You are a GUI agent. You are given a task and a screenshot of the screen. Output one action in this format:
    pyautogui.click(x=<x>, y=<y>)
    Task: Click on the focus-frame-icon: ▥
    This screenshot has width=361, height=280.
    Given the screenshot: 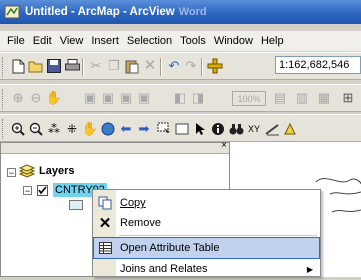 What is the action you would take?
    pyautogui.click(x=302, y=98)
    